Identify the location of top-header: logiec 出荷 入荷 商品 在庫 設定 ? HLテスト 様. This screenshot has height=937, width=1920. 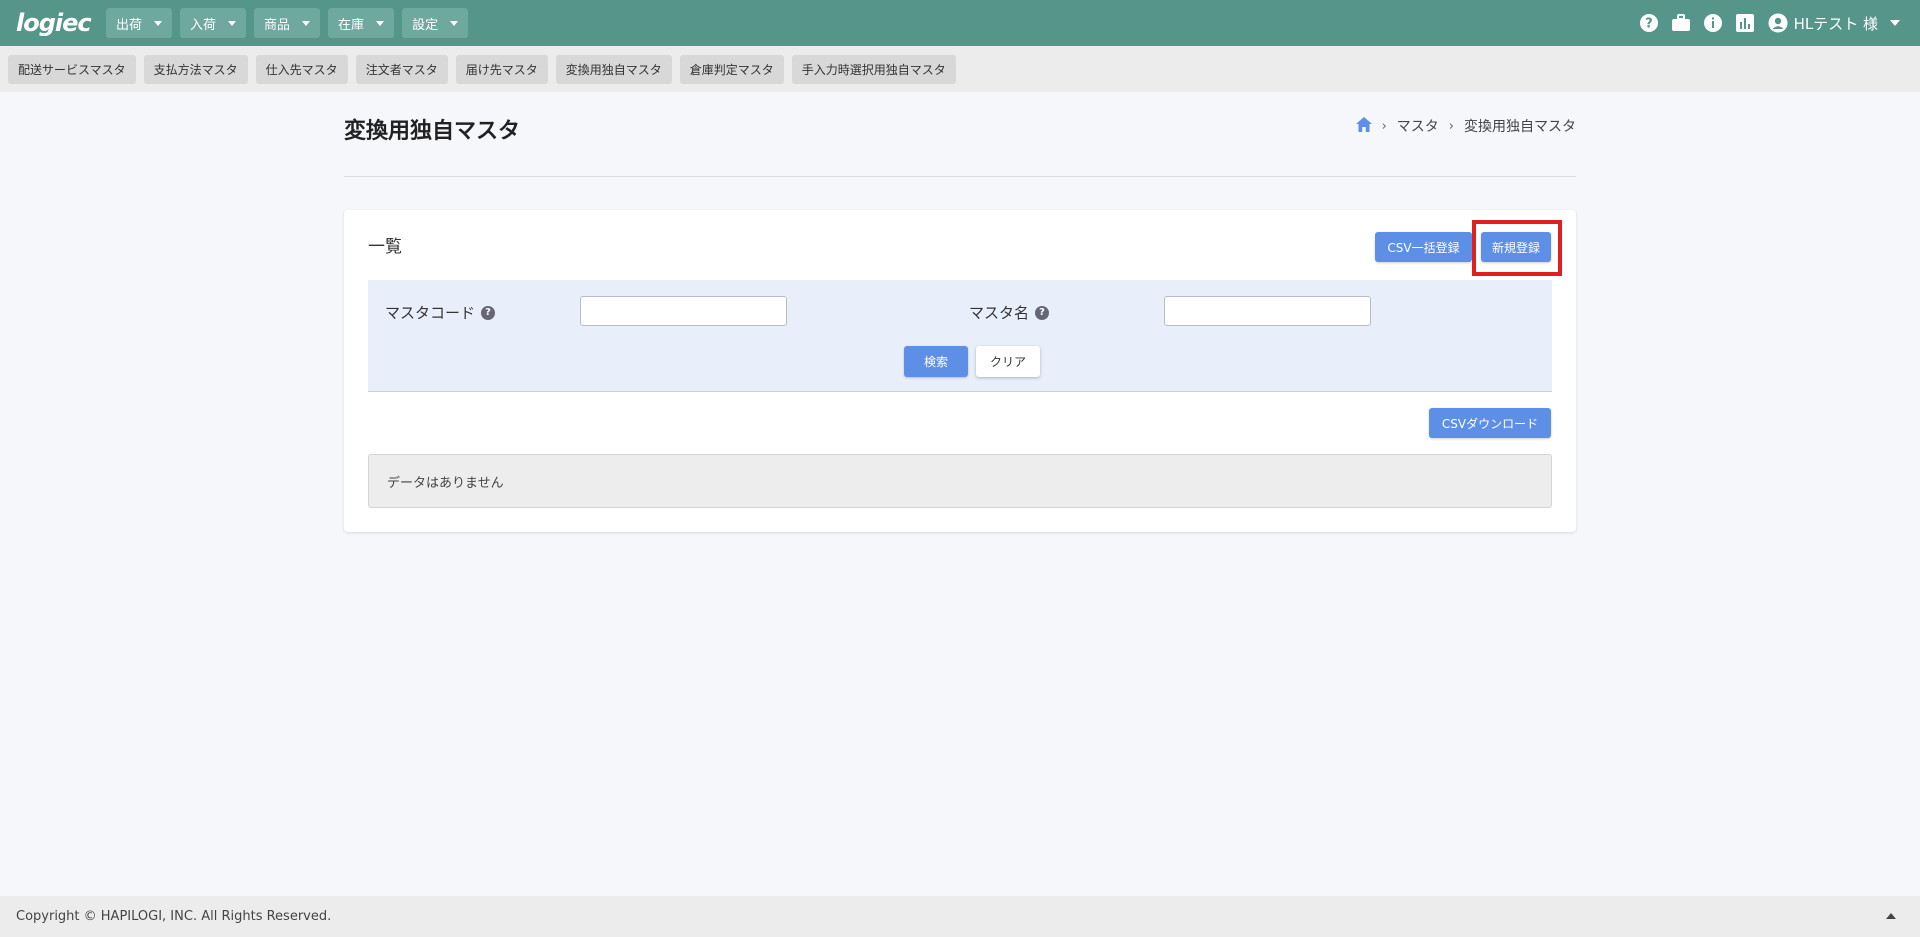
(960, 23).